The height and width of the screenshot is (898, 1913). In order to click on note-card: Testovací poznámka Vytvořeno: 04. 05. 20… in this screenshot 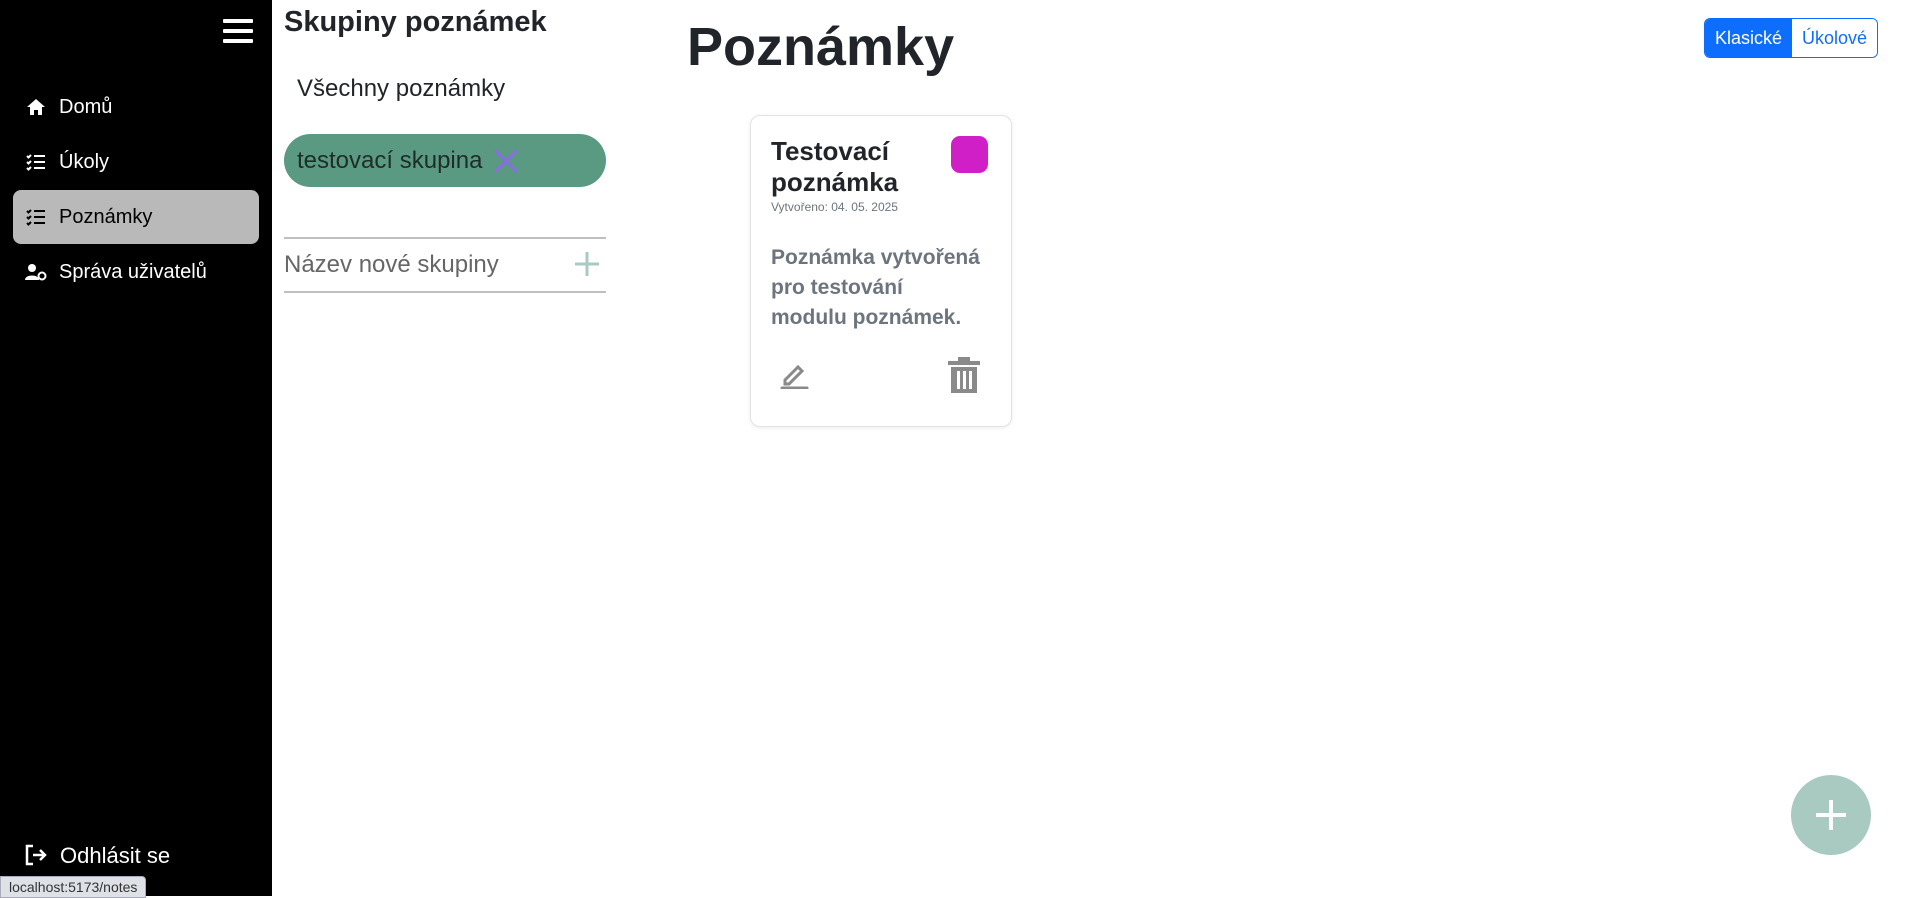, I will do `click(881, 271)`.